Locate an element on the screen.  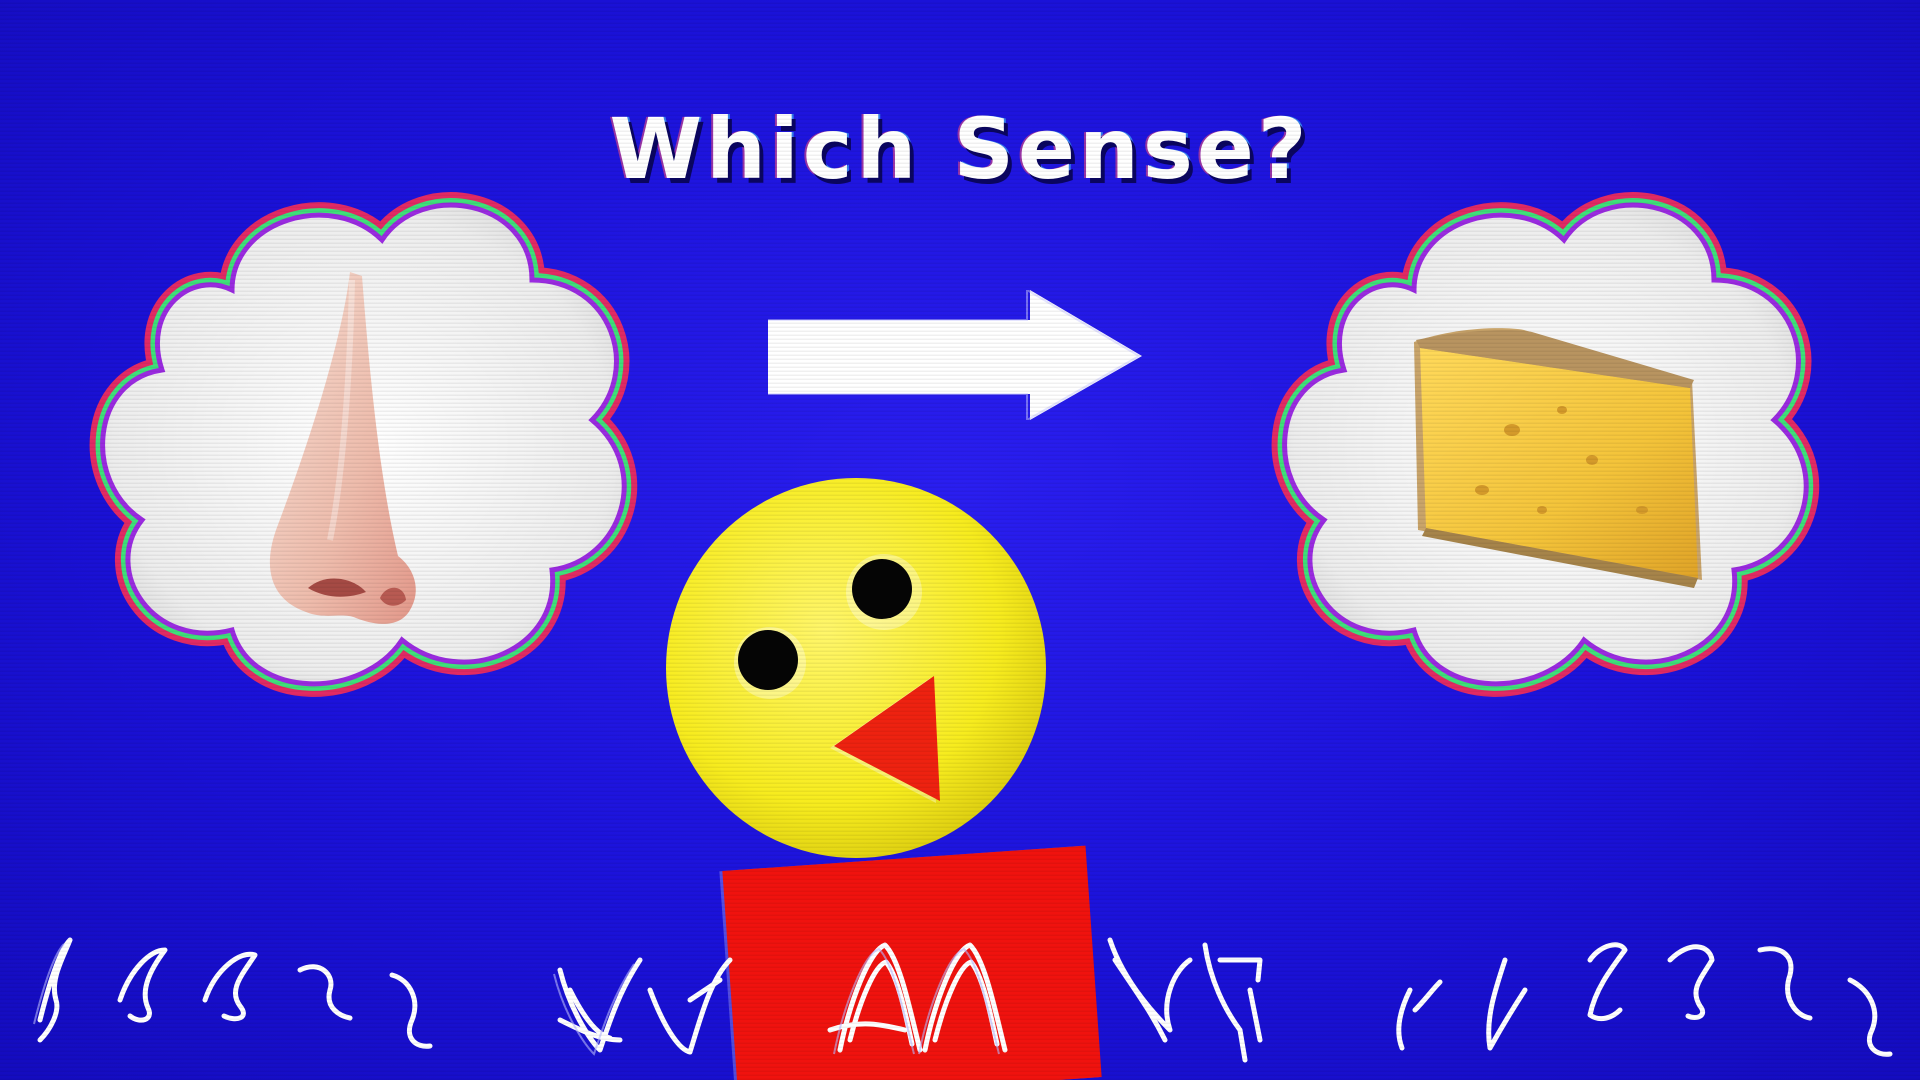
cheese-bubble-cloud is located at coordinates (1545, 444).